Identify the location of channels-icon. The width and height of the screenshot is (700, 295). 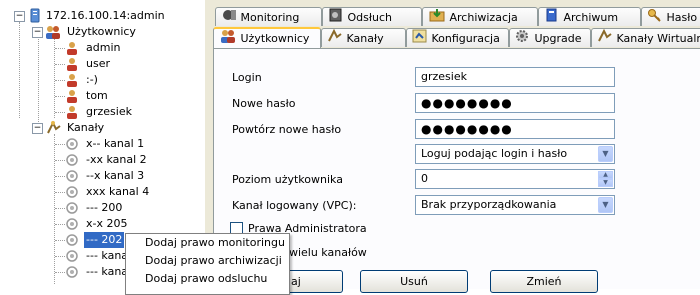
(335, 39).